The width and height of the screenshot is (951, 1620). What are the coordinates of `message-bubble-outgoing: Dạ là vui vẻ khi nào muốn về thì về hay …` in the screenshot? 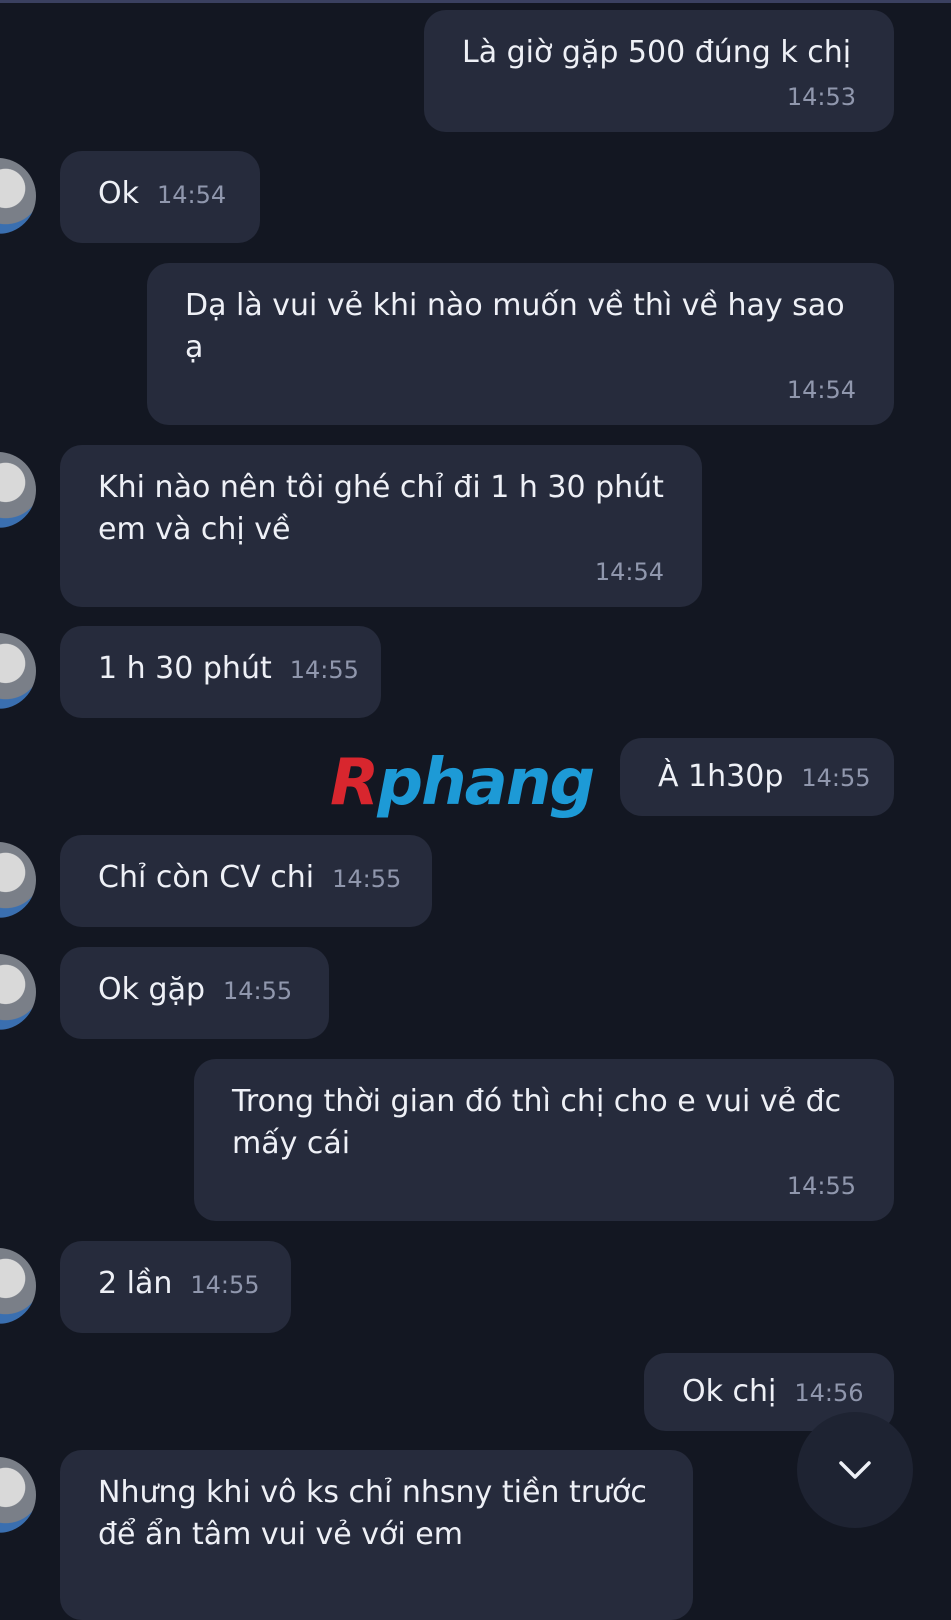 It's located at (520, 344).